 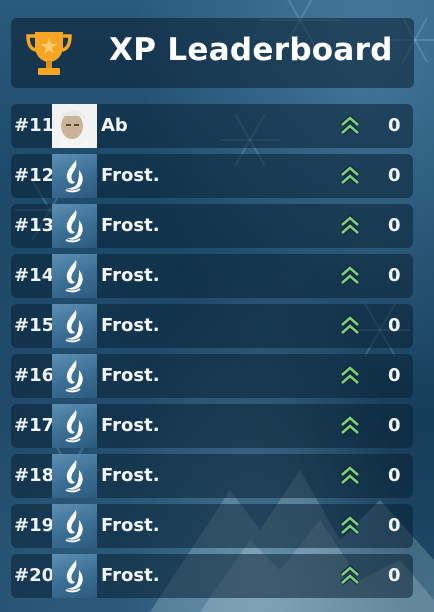 What do you see at coordinates (212, 276) in the screenshot?
I see `leaderboard-row: #14 Frost. 0` at bounding box center [212, 276].